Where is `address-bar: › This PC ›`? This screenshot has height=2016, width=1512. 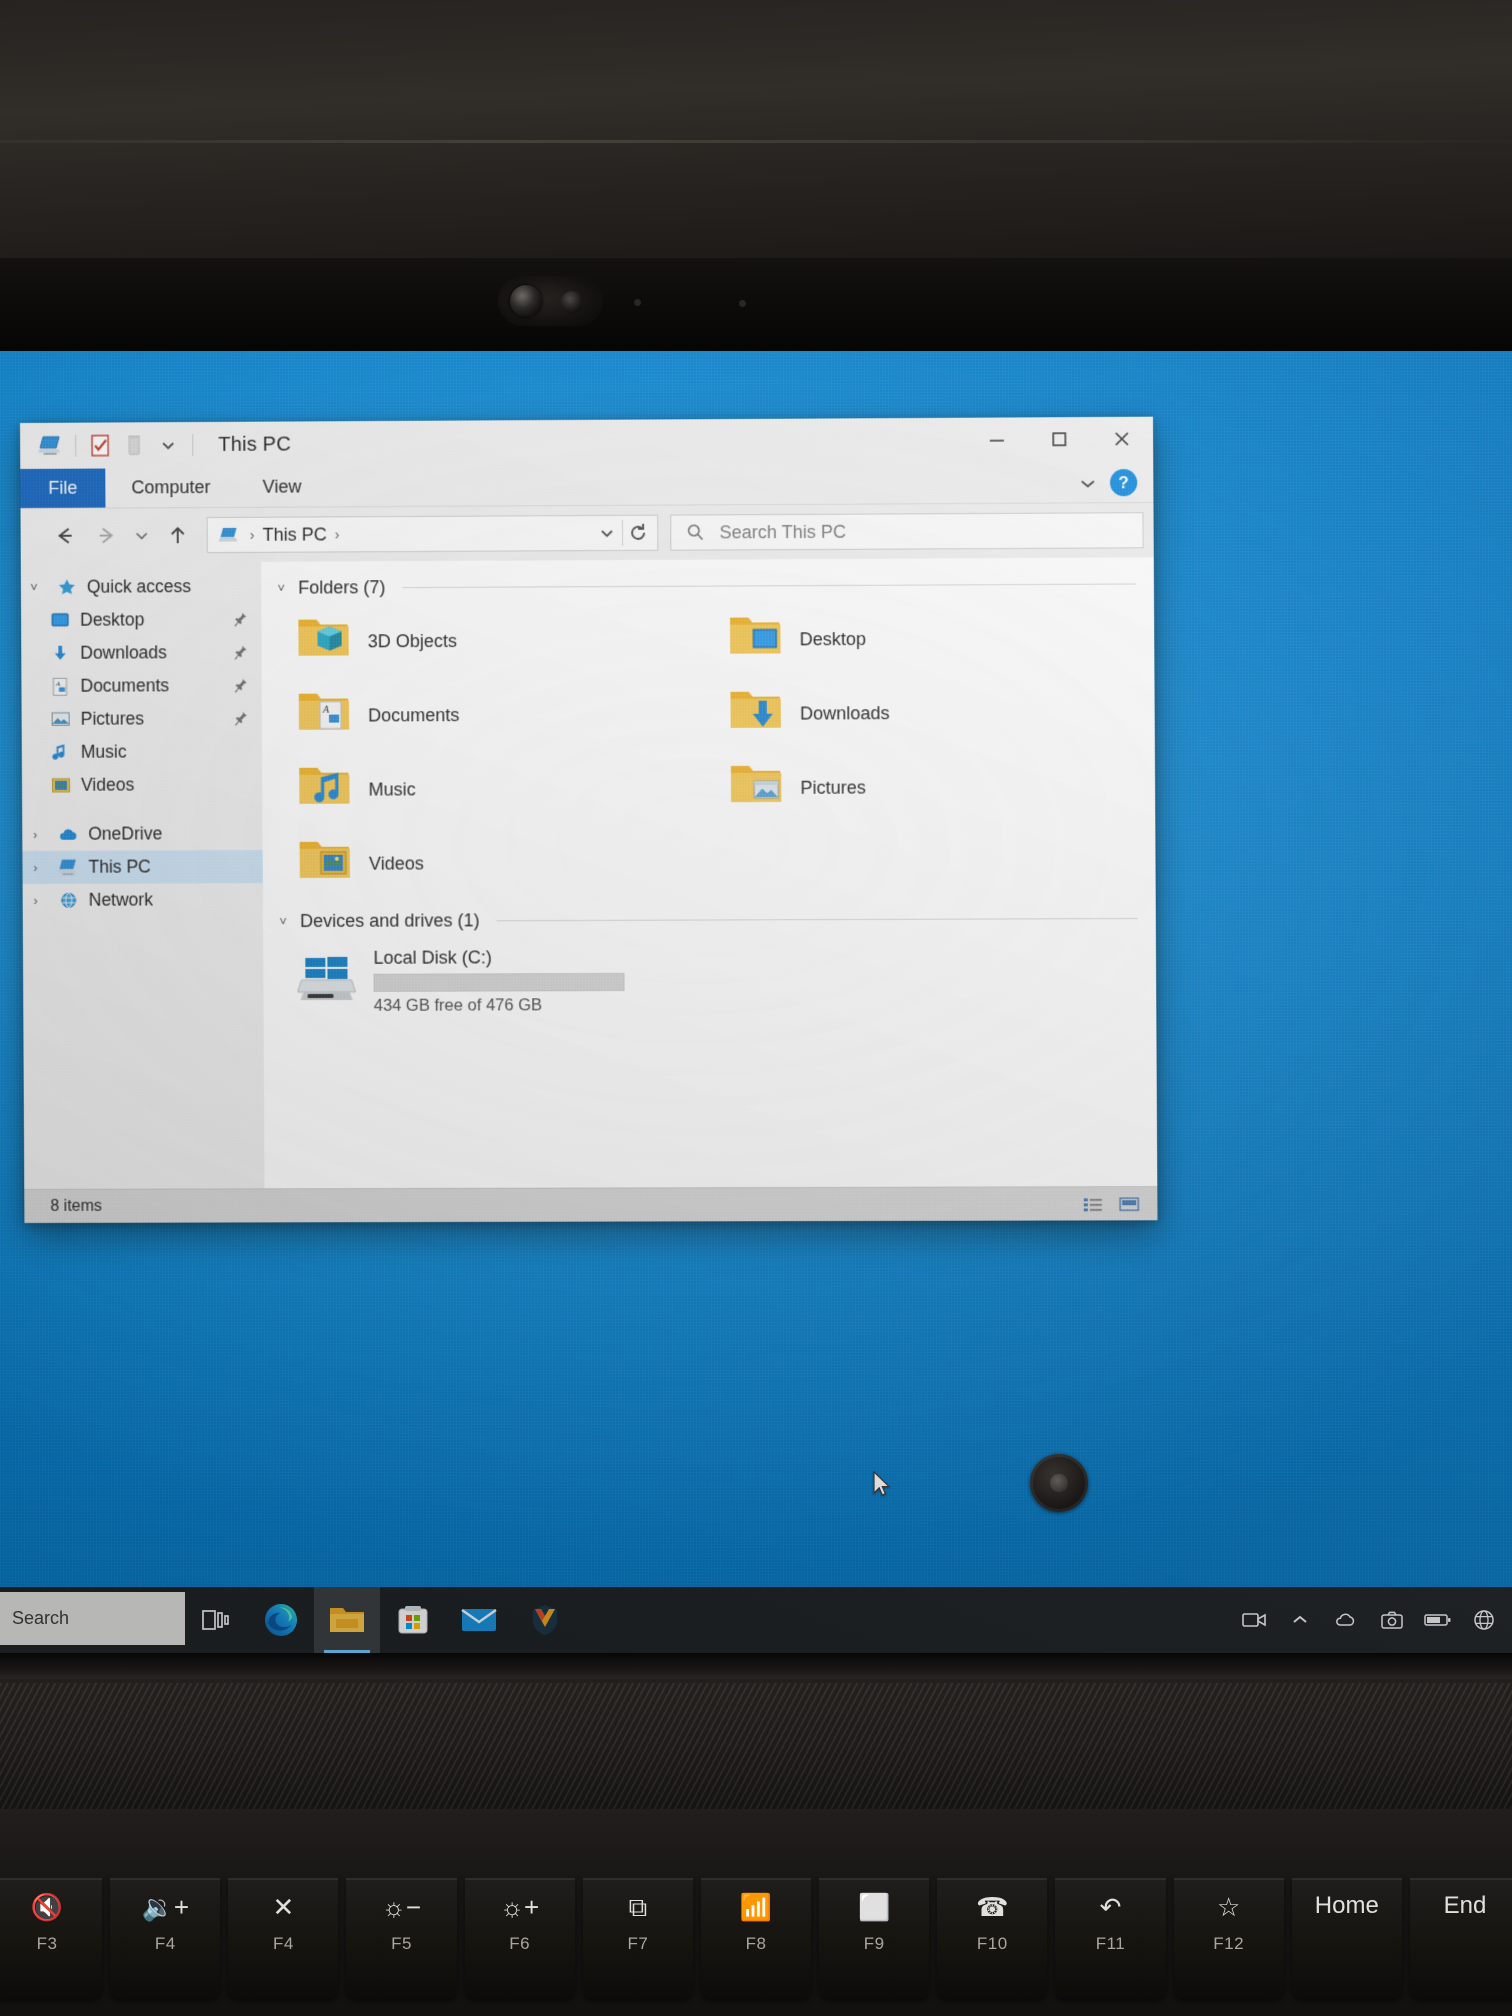
address-bar: › This PC › is located at coordinates (432, 534).